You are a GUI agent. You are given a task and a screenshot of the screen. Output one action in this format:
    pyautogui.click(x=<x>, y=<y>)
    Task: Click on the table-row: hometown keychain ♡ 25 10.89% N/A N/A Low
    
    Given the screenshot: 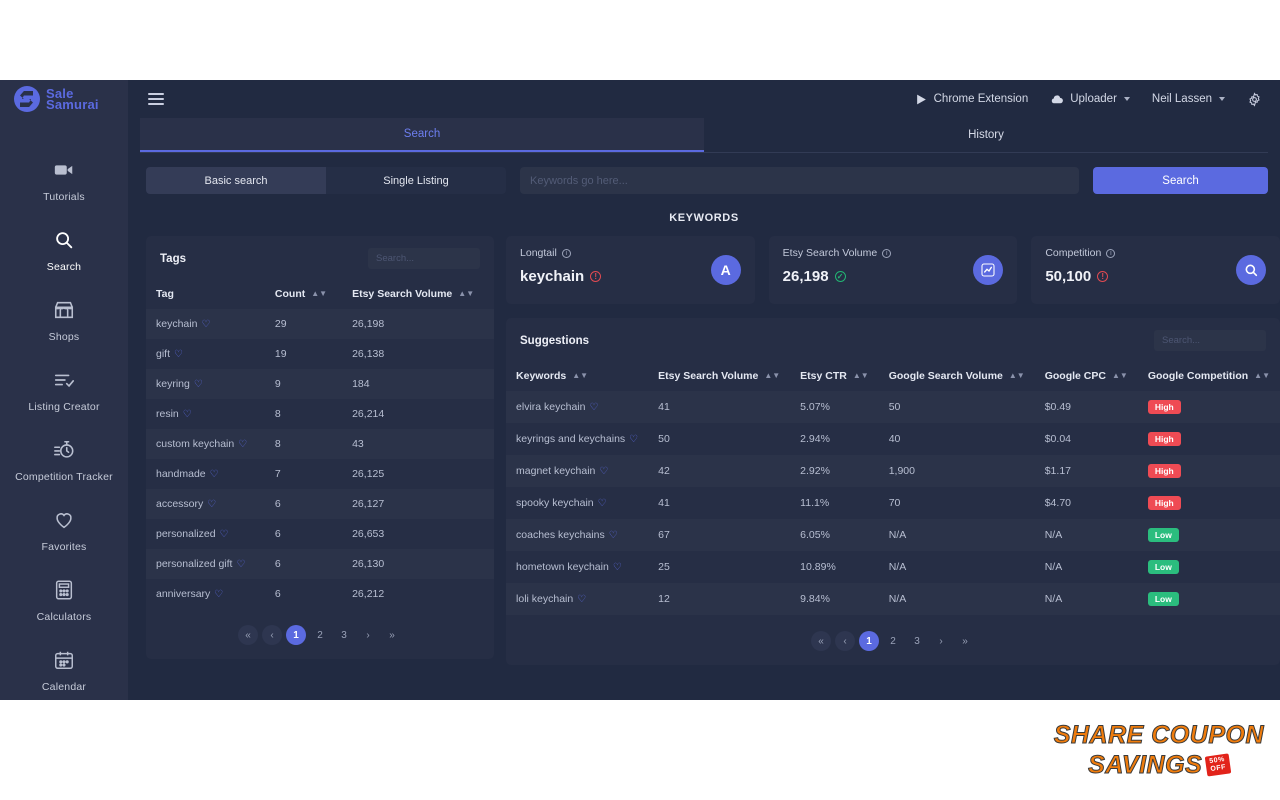 What is the action you would take?
    pyautogui.click(x=893, y=567)
    